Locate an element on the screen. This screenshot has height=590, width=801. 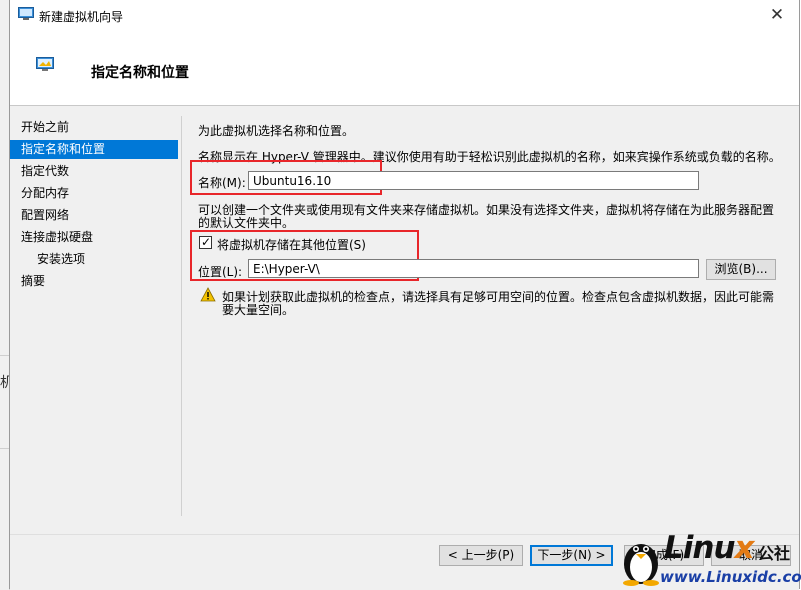
nav-item-virtual-hard-disk: 连接虚拟硬盘 is located at coordinates (94, 237).